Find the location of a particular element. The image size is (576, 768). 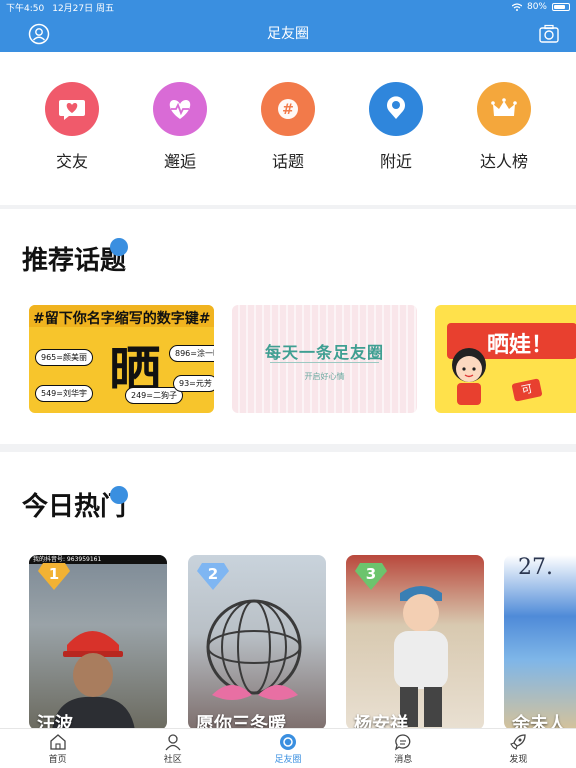

rank-number: 1 is located at coordinates (54, 574).